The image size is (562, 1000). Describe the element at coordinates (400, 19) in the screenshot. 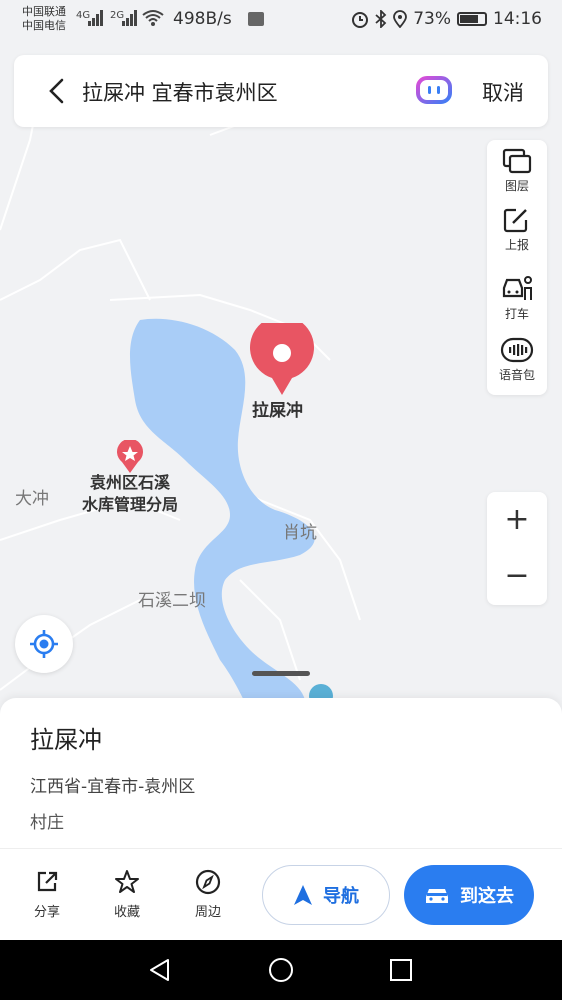

I see `location-icon` at that location.